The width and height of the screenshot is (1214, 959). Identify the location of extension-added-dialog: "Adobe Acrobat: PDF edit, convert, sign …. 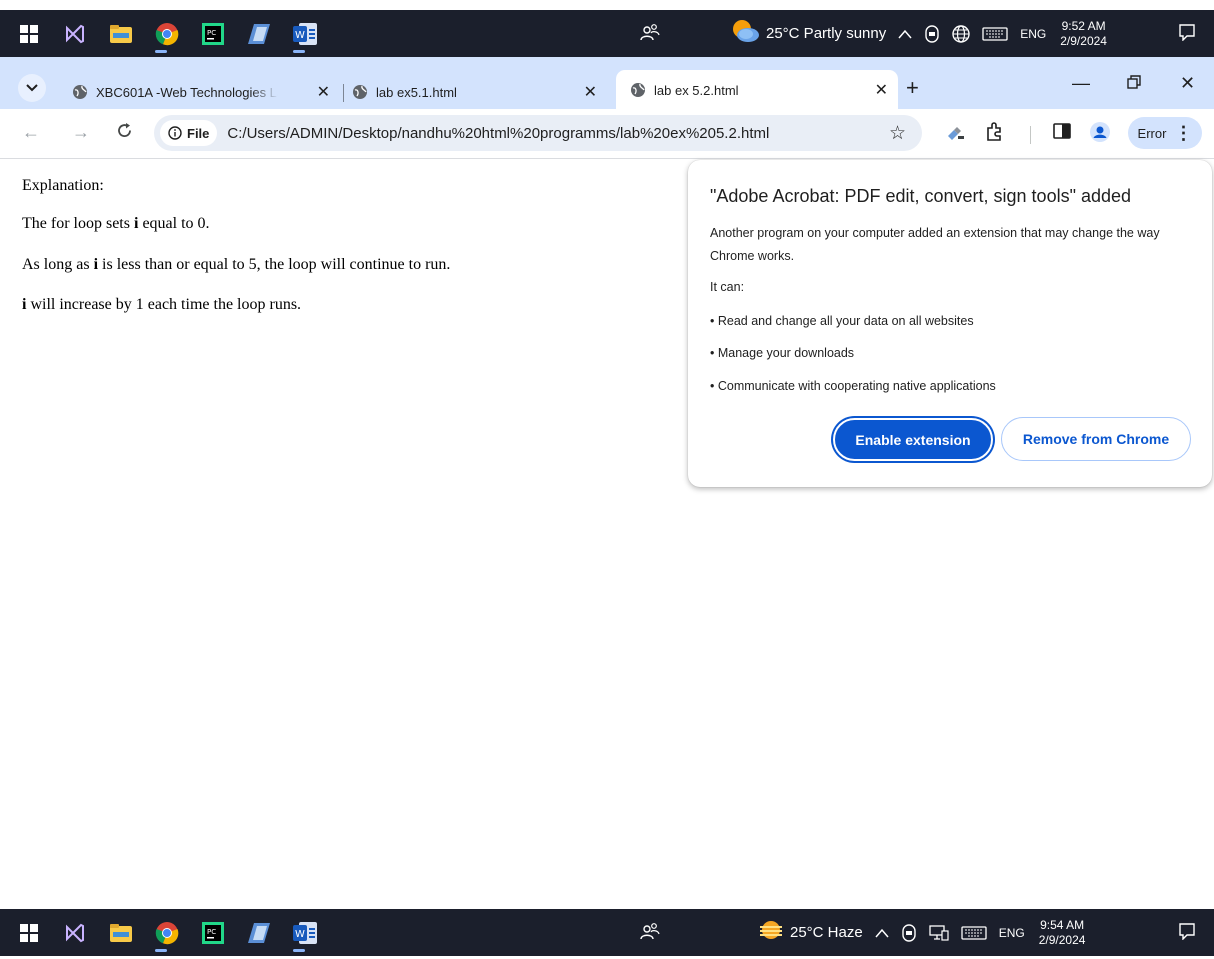
(950, 323).